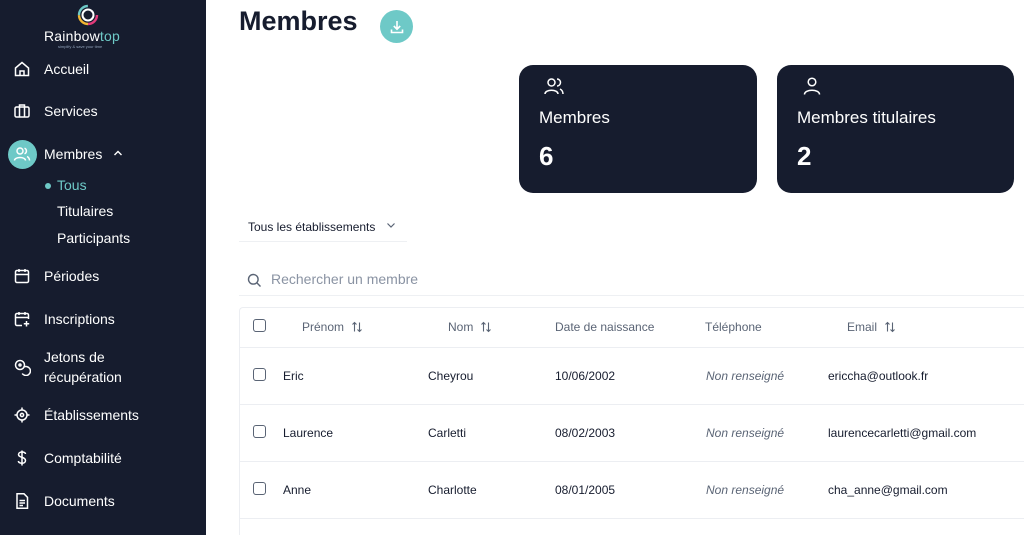 The image size is (1024, 535). What do you see at coordinates (585, 376) in the screenshot?
I see `cell-date: 10/06/2002` at bounding box center [585, 376].